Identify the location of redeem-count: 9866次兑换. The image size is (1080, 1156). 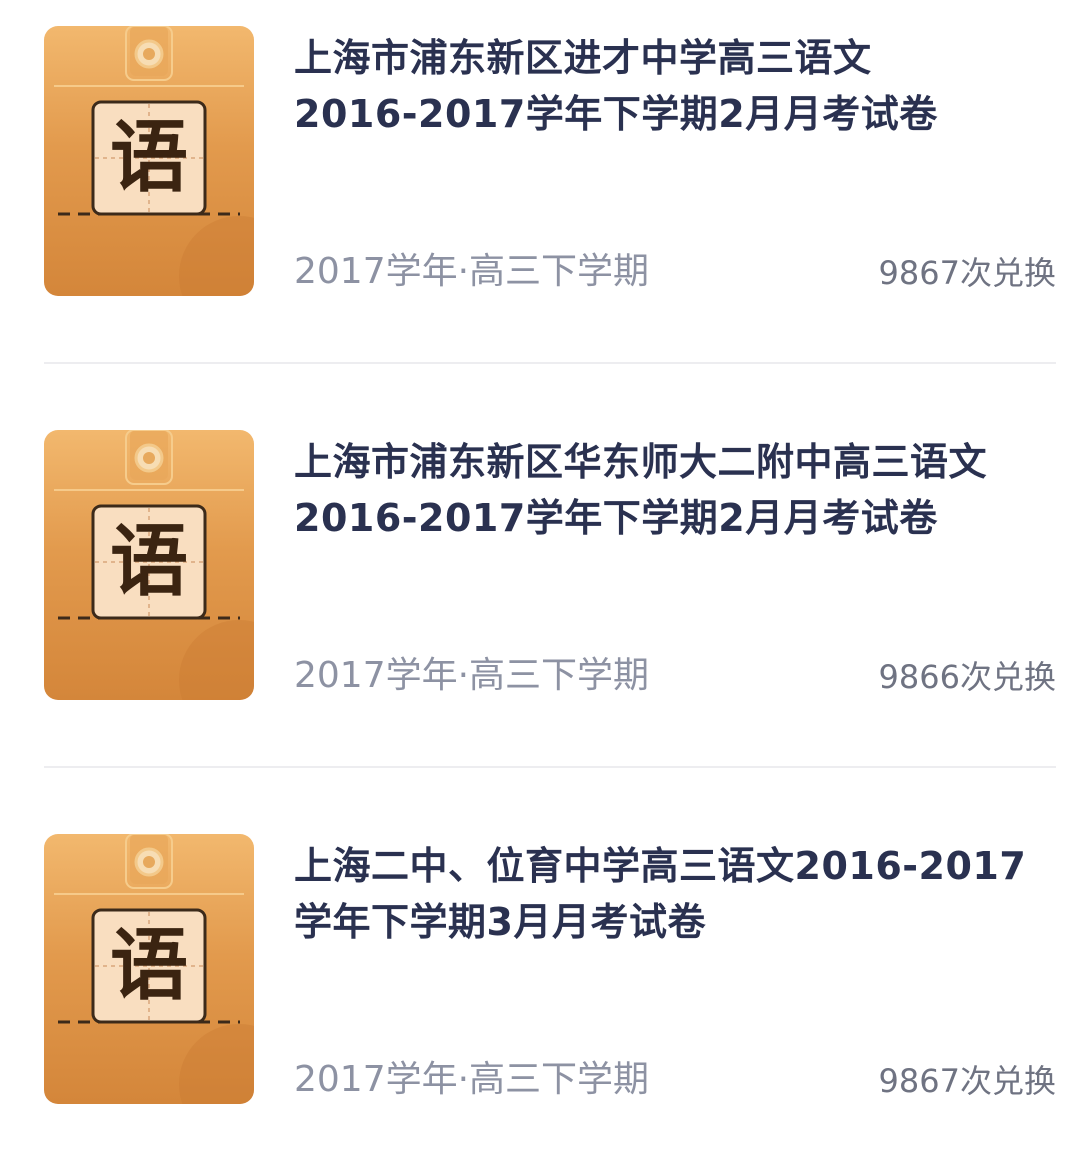
(967, 677).